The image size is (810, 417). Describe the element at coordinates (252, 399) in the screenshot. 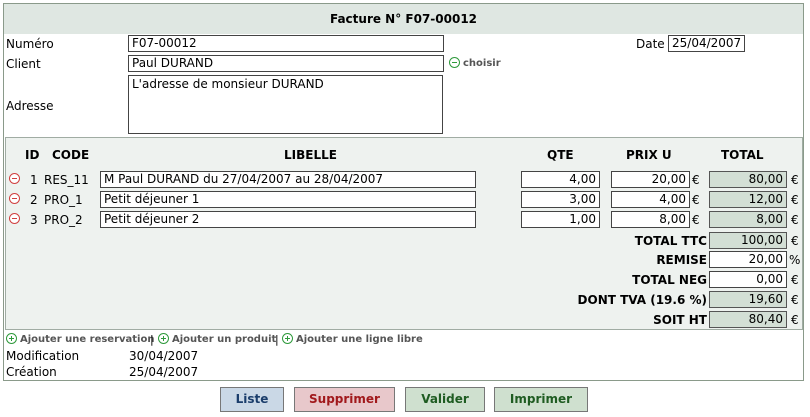

I see `liste-button: Liste` at that location.